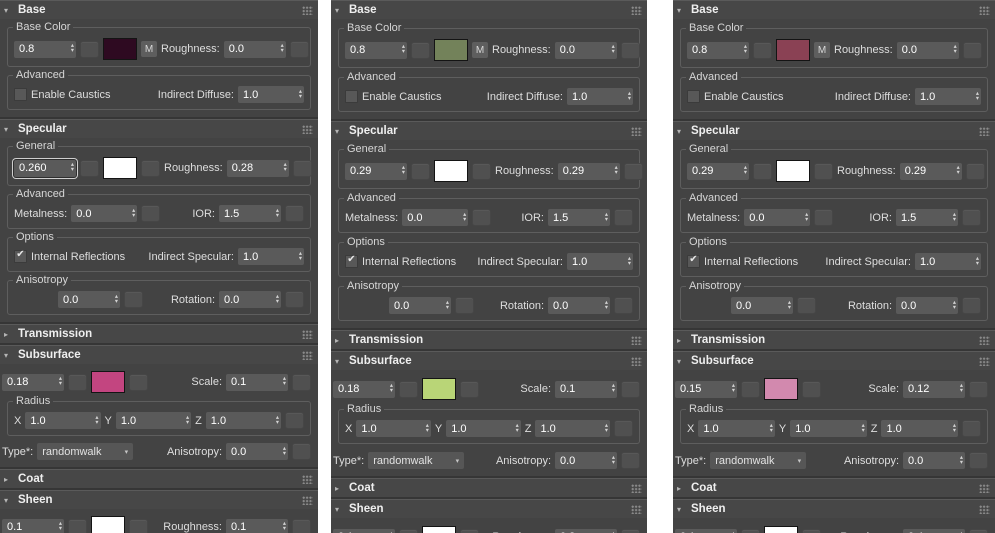  What do you see at coordinates (927, 50) in the screenshot?
I see `base-roughness-spinner: 0.0` at bounding box center [927, 50].